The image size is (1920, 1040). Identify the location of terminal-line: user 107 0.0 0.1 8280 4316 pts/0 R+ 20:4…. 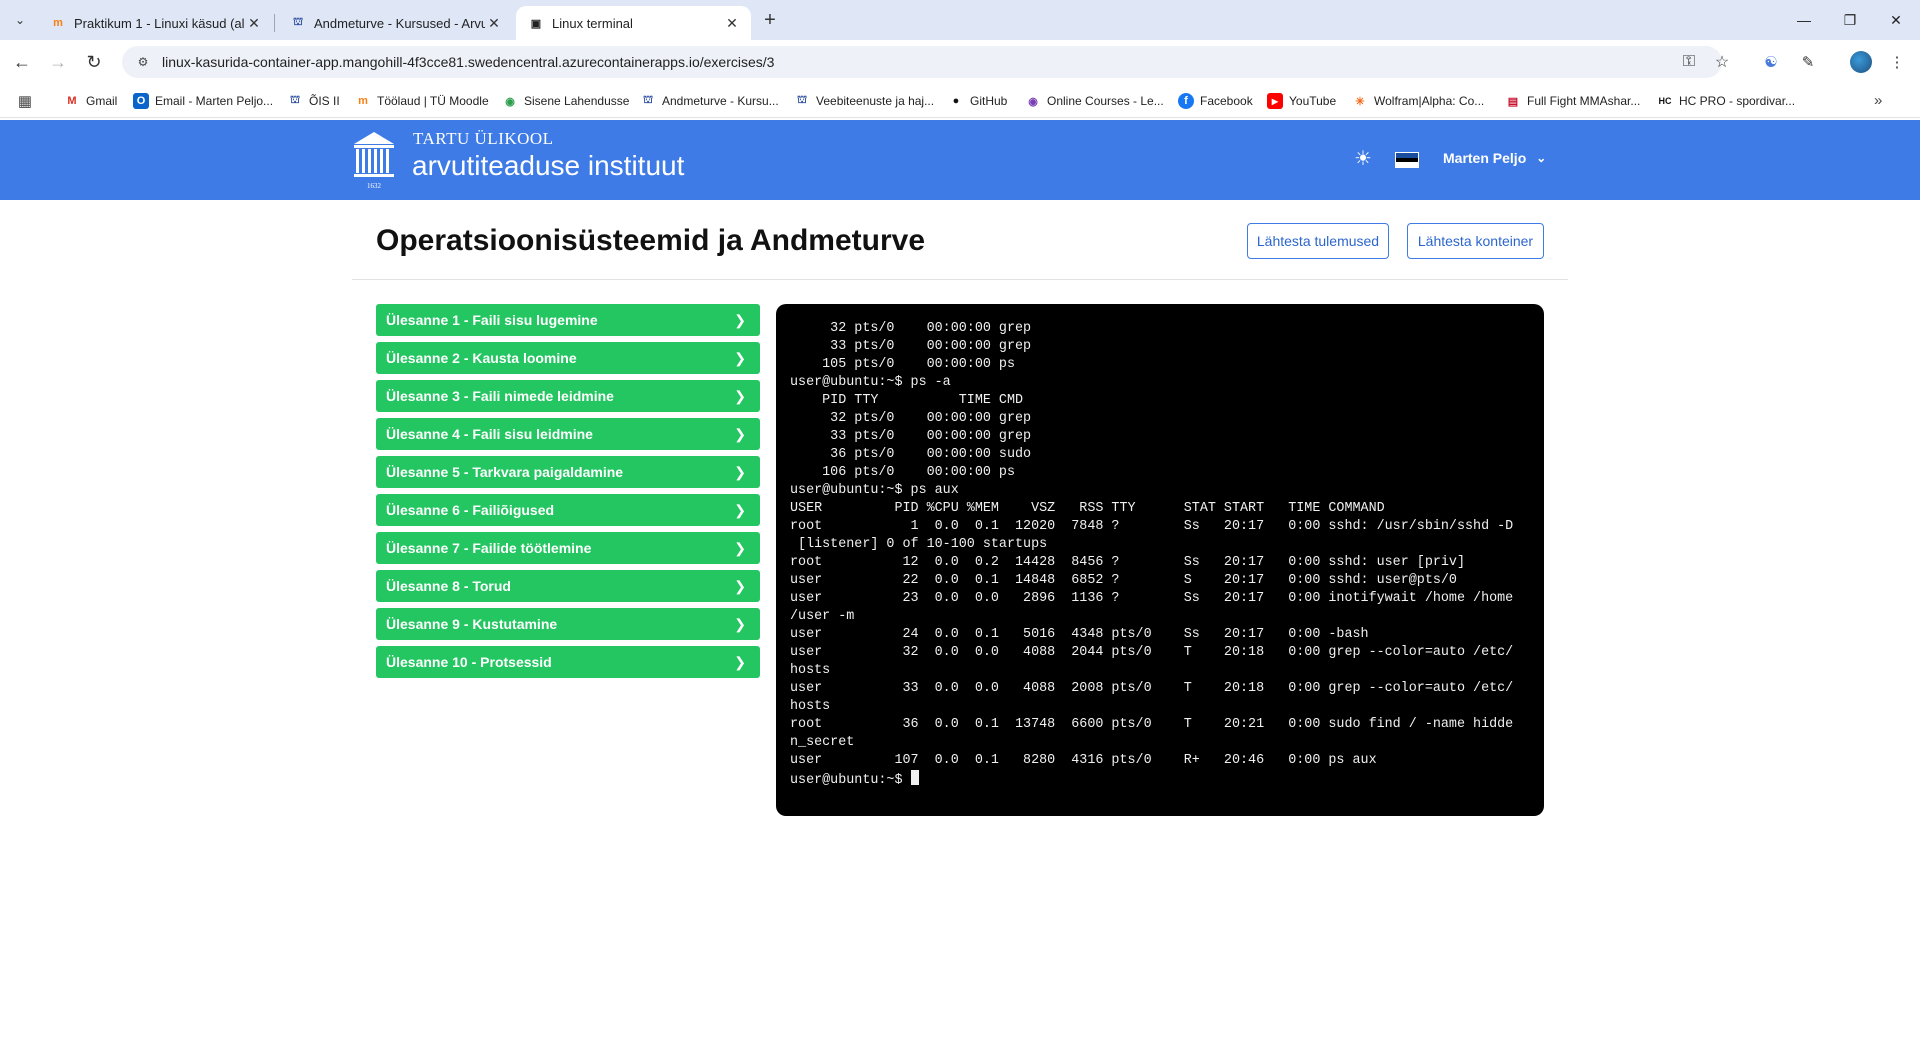
(1083, 760).